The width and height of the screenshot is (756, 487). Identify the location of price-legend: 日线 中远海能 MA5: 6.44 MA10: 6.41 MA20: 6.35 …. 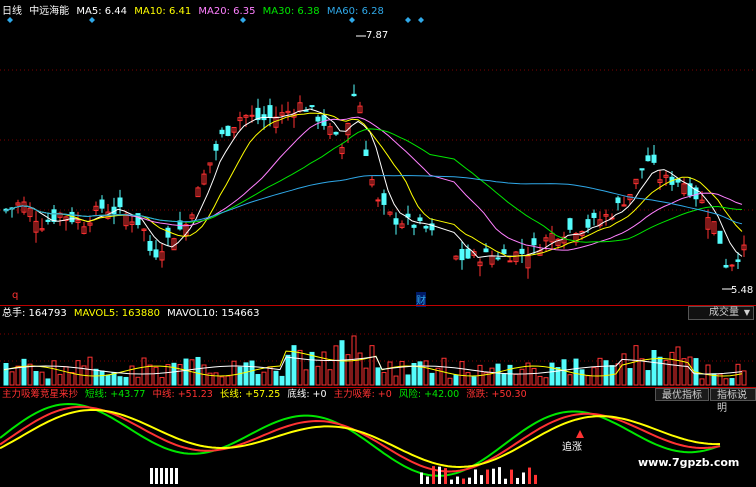
(195, 12).